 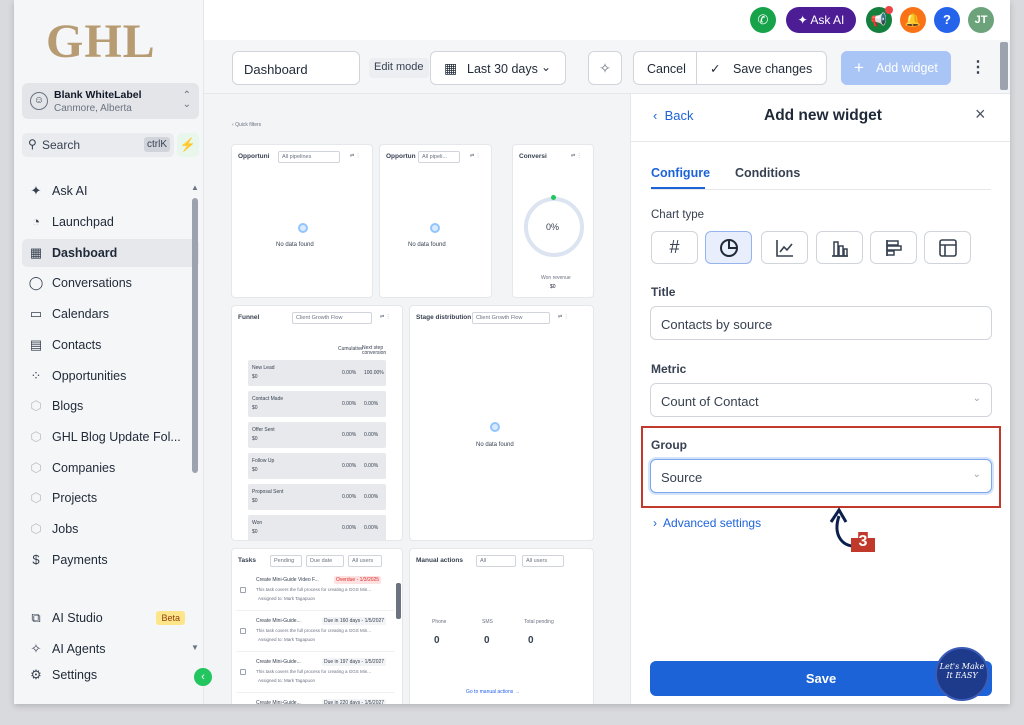 I want to click on phone-icon: ✆, so click(x=763, y=20).